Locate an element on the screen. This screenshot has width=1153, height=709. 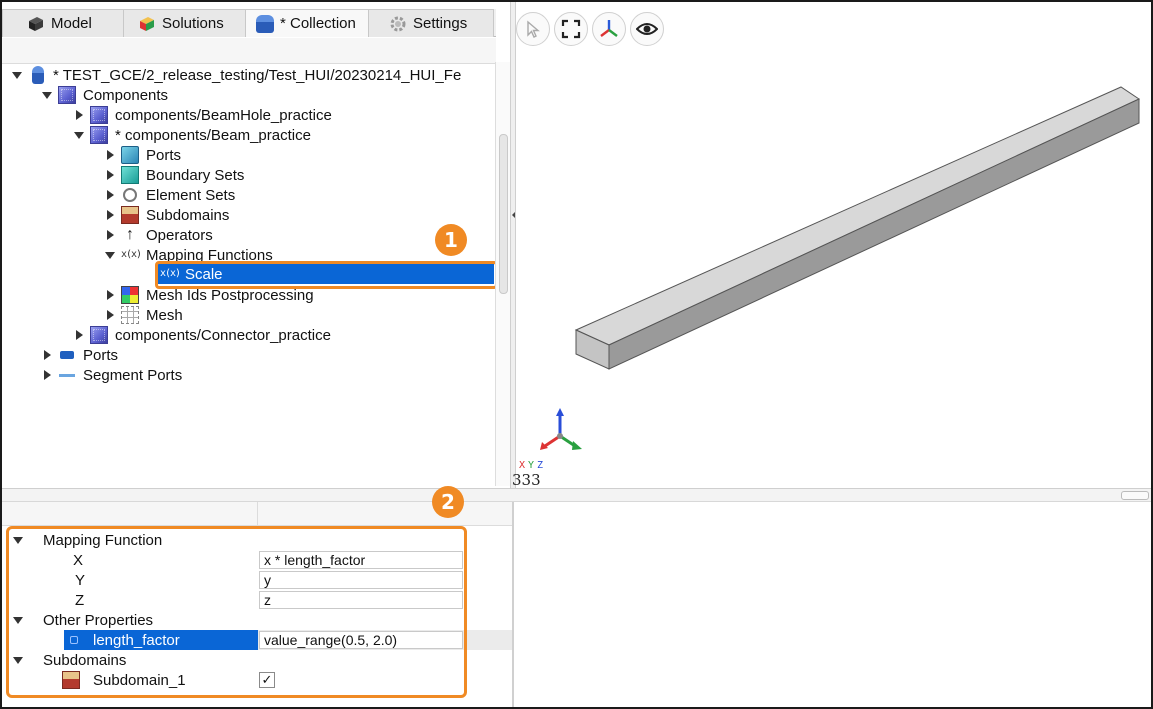
tree-scrollbar is located at coordinates (502, 274).